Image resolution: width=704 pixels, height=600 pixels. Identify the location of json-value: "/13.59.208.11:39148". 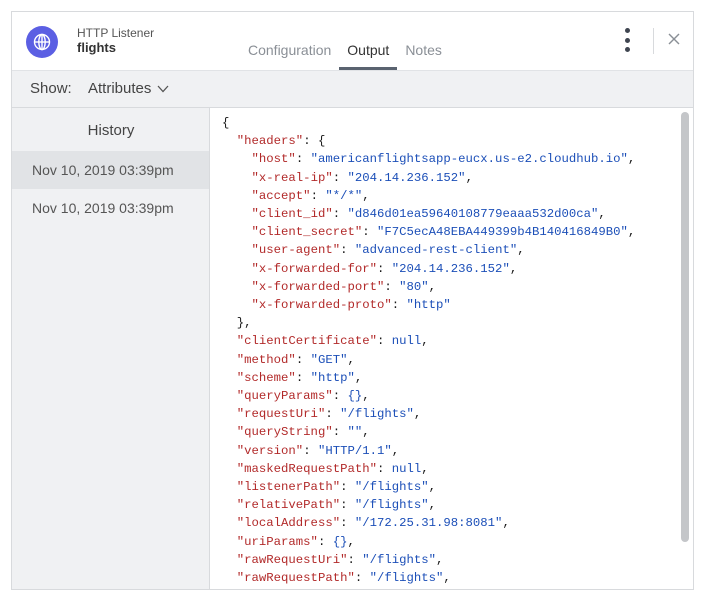
(439, 589).